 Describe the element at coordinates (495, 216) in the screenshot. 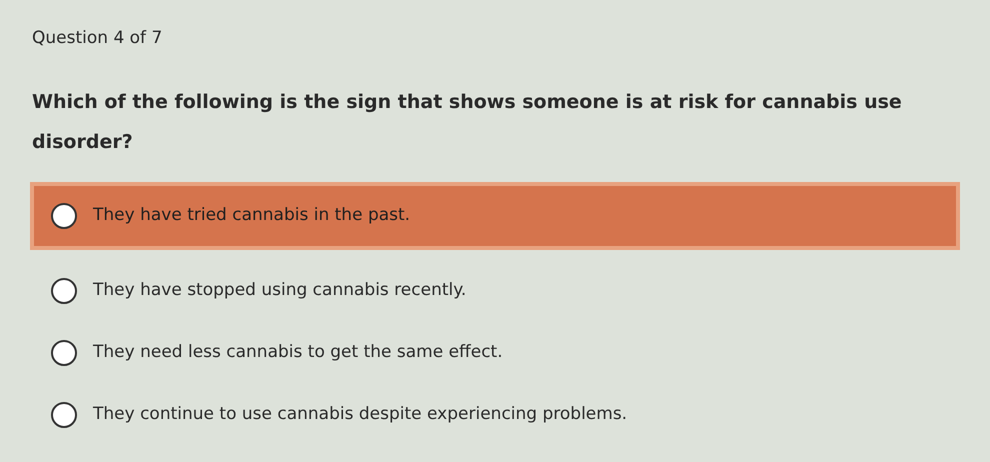

I see `answer-option: They have tried cannabis in the past.` at that location.